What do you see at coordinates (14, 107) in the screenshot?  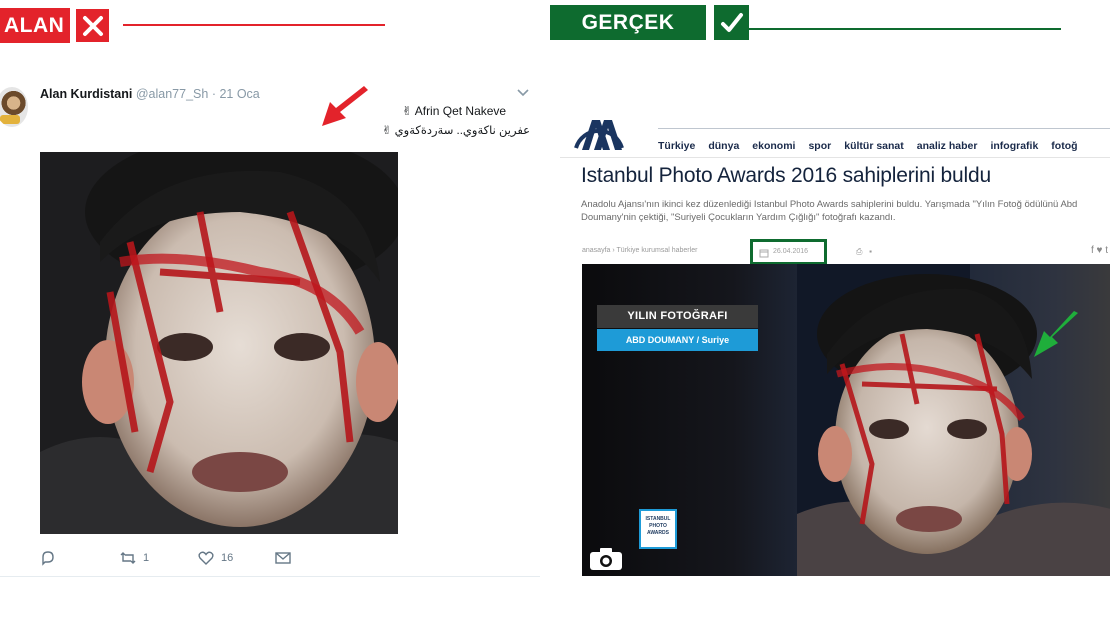 I see `avatar` at bounding box center [14, 107].